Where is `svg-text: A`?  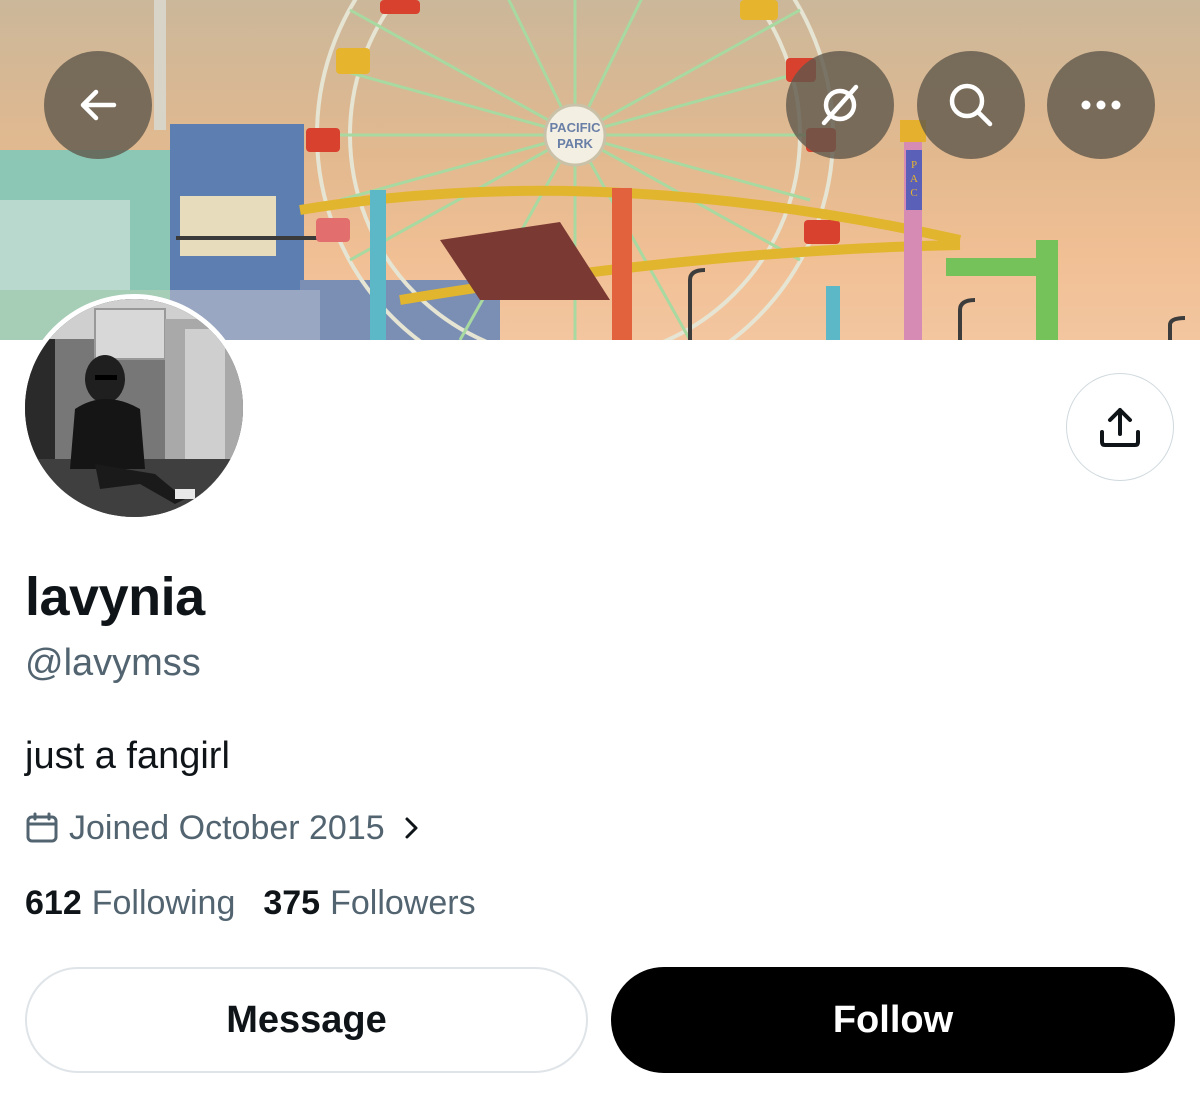 svg-text: A is located at coordinates (914, 179).